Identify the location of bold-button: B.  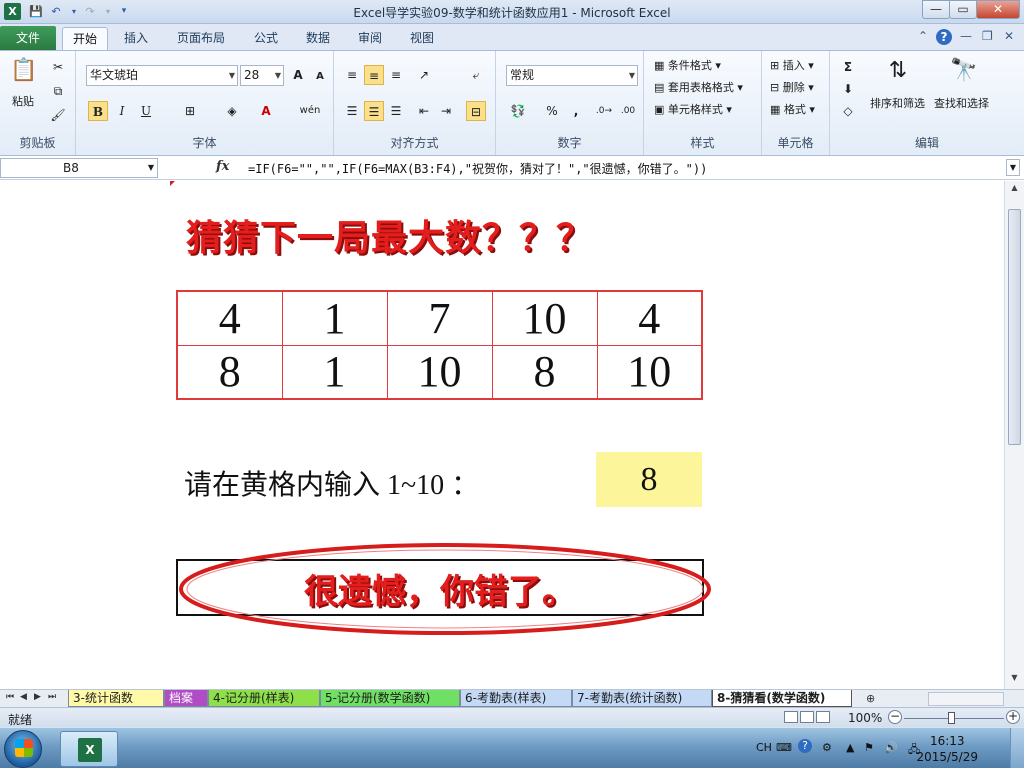
(98, 111).